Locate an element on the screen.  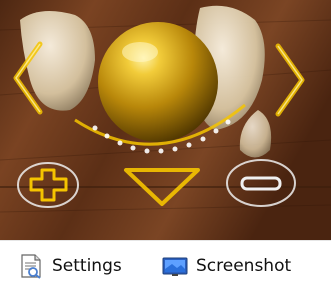
plus-icon is located at coordinates (48, 185).